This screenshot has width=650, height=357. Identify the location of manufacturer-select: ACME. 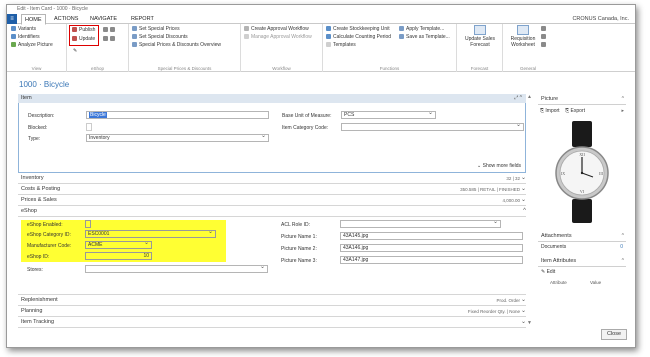
(118, 245).